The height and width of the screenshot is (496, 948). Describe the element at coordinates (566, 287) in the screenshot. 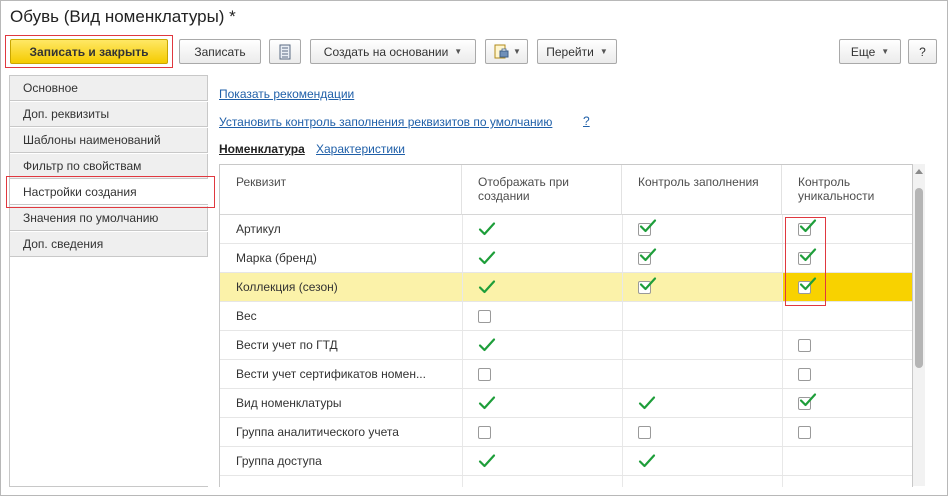

I see `table-row: Коллекция (сезон)` at that location.